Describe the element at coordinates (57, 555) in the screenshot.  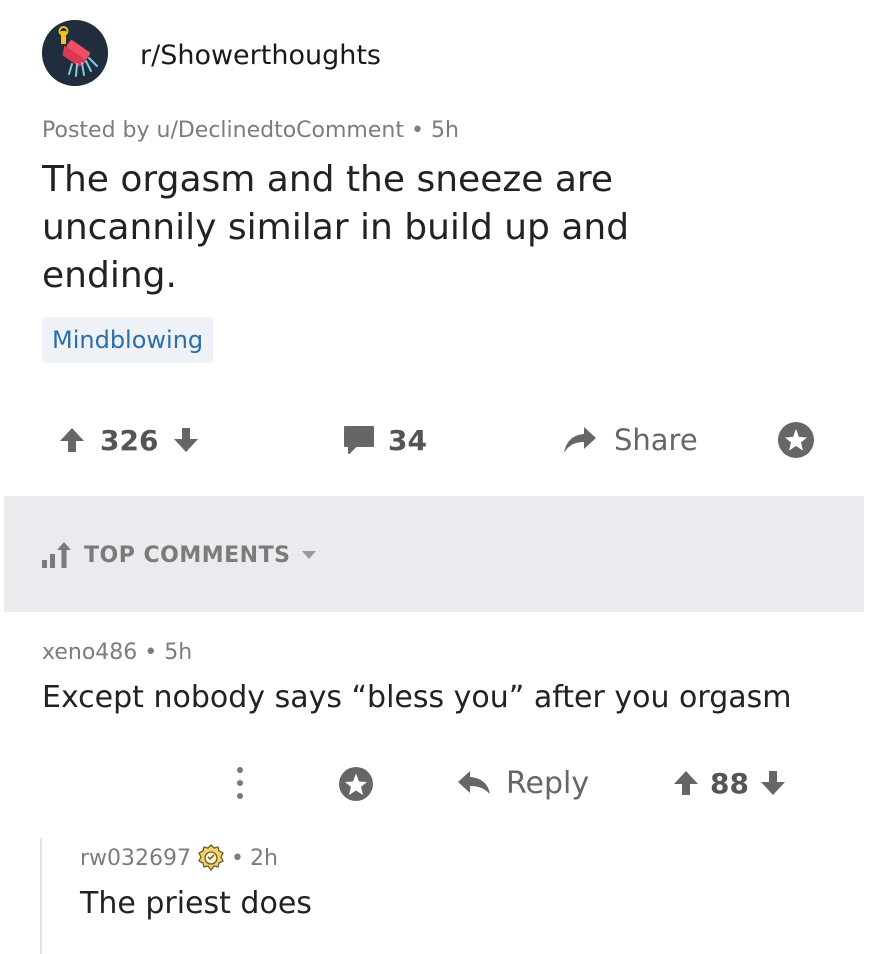
I see `bar-chart-icon` at that location.